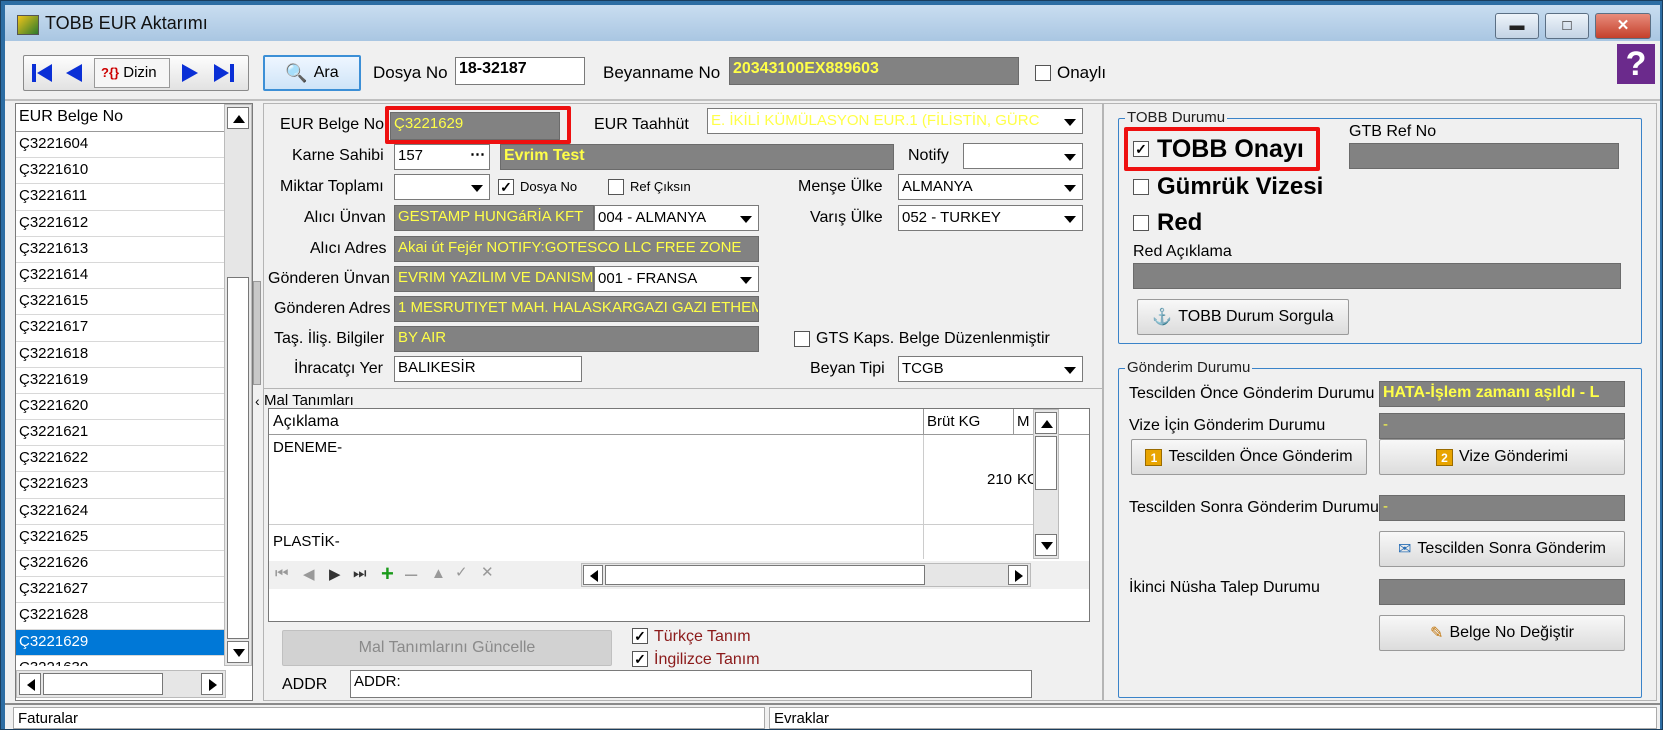 The height and width of the screenshot is (730, 1663). Describe the element at coordinates (691, 684) in the screenshot. I see `addr-input: ADDR:` at that location.